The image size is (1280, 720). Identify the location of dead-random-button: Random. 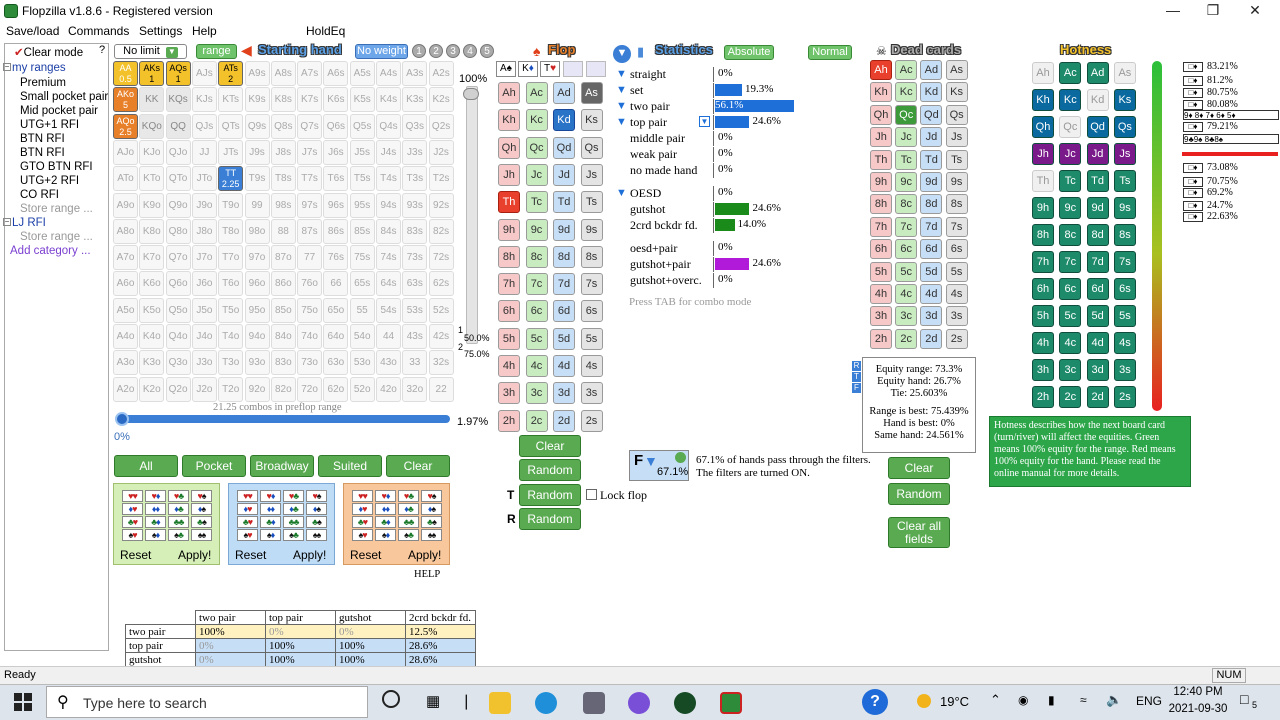
(919, 494).